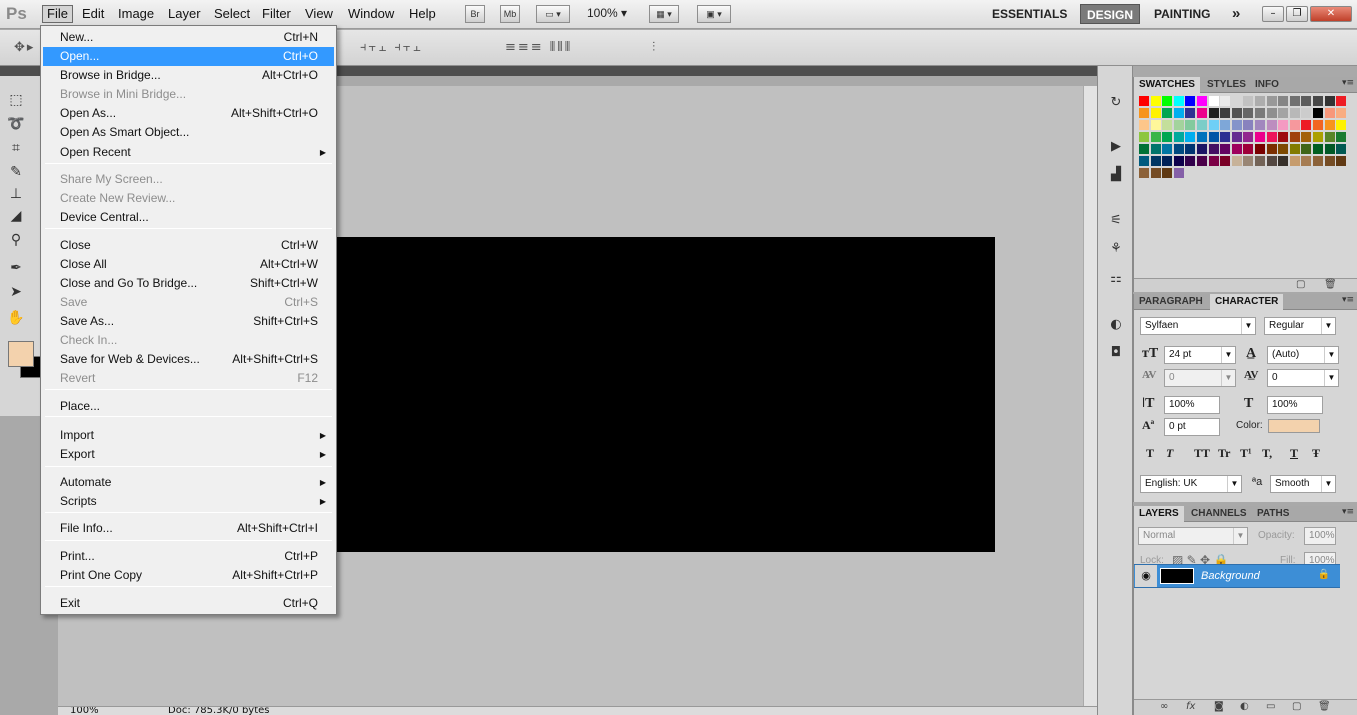 Image resolution: width=1357 pixels, height=715 pixels. Describe the element at coordinates (188, 152) in the screenshot. I see `menu-item-open-recent: Open Recent ▶` at that location.